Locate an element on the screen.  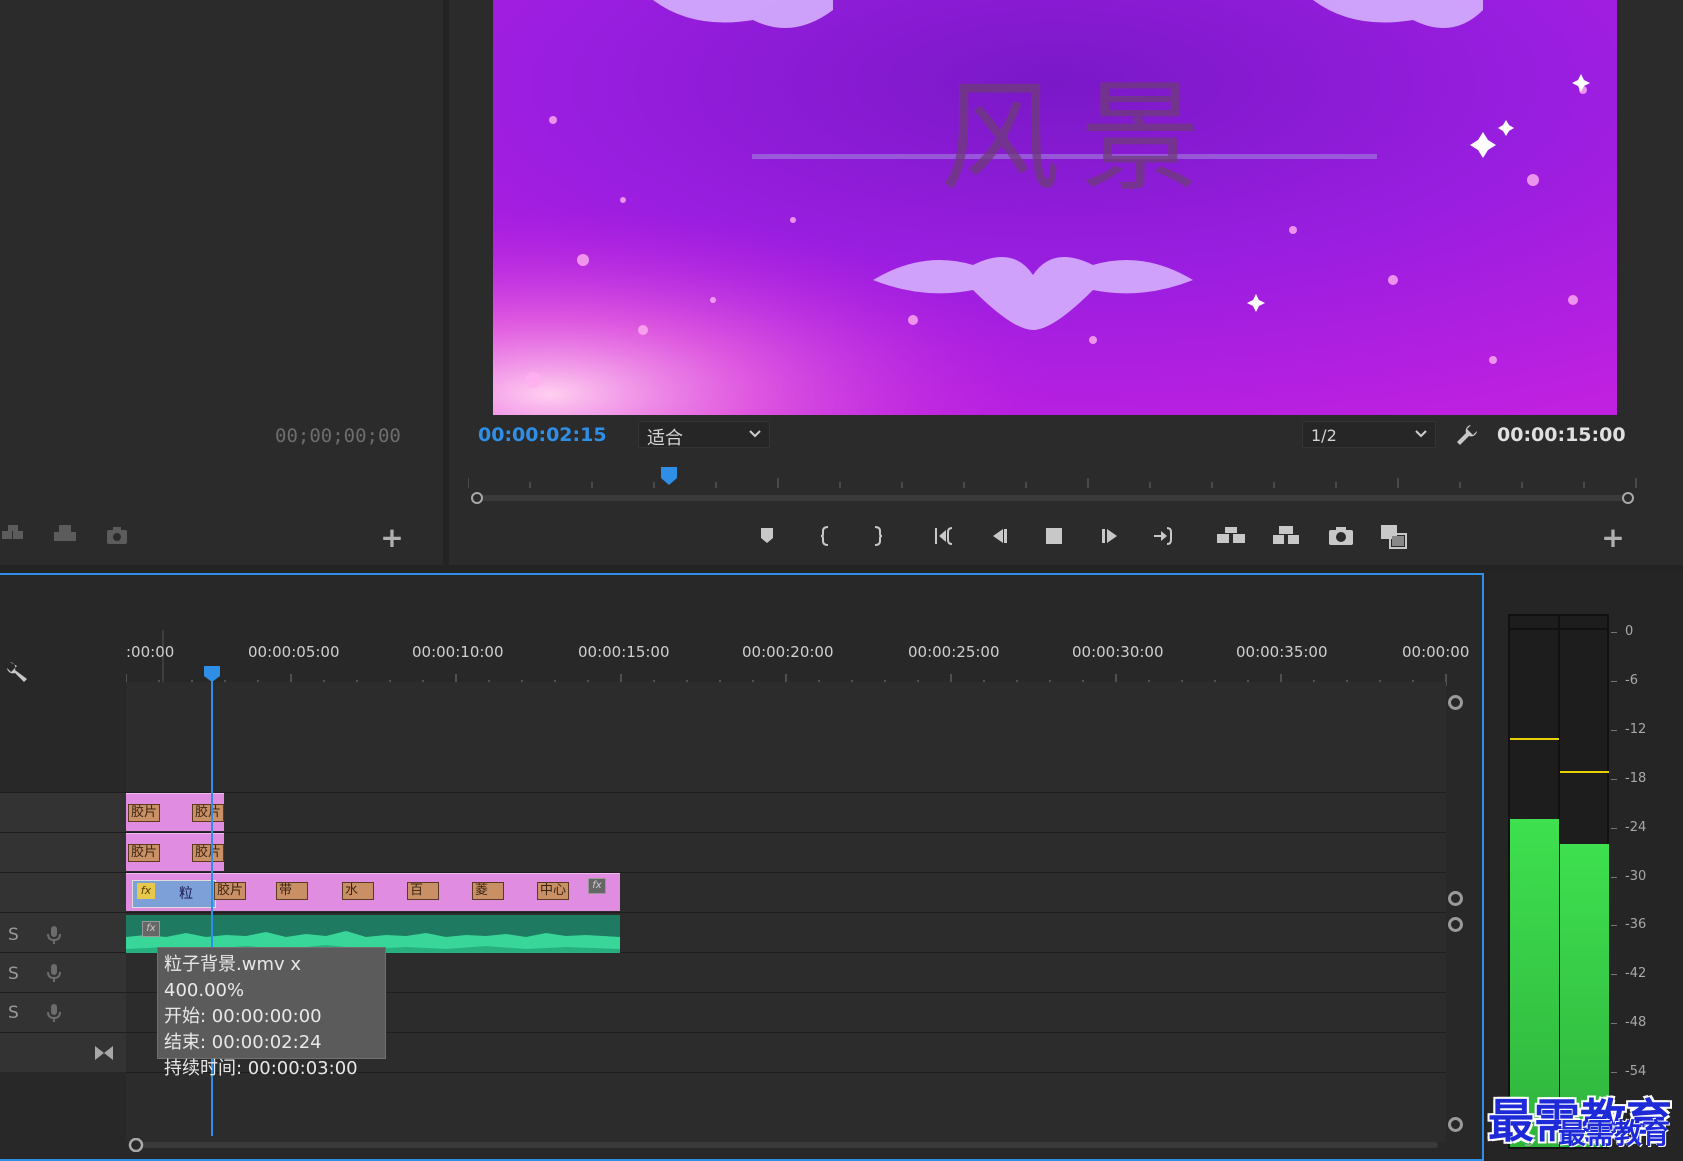
ruler-label: :00:00 is located at coordinates (150, 652).